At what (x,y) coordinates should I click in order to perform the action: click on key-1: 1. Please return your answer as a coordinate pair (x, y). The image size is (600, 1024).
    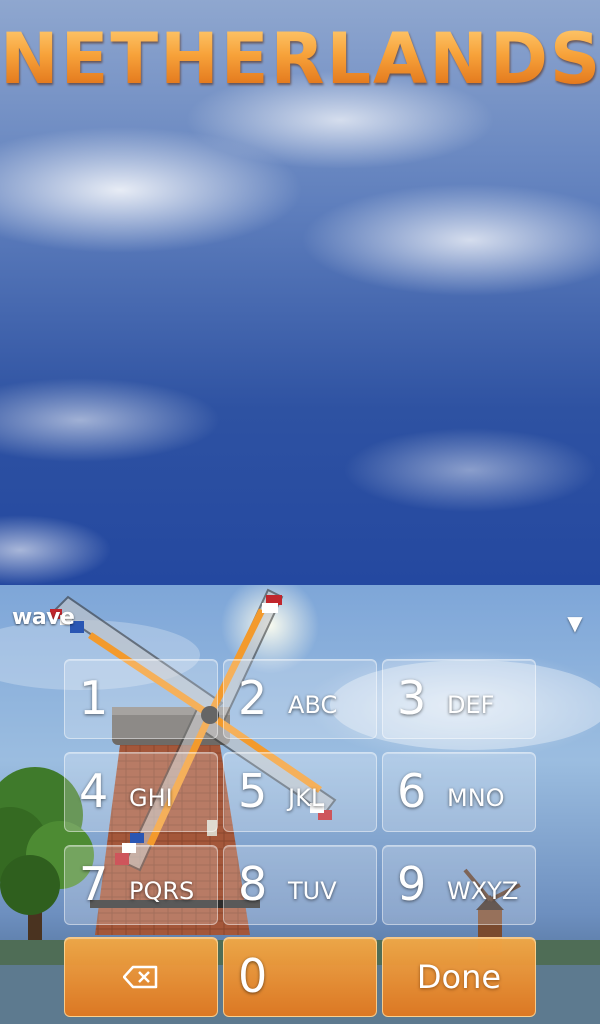
    Looking at the image, I should click on (141, 699).